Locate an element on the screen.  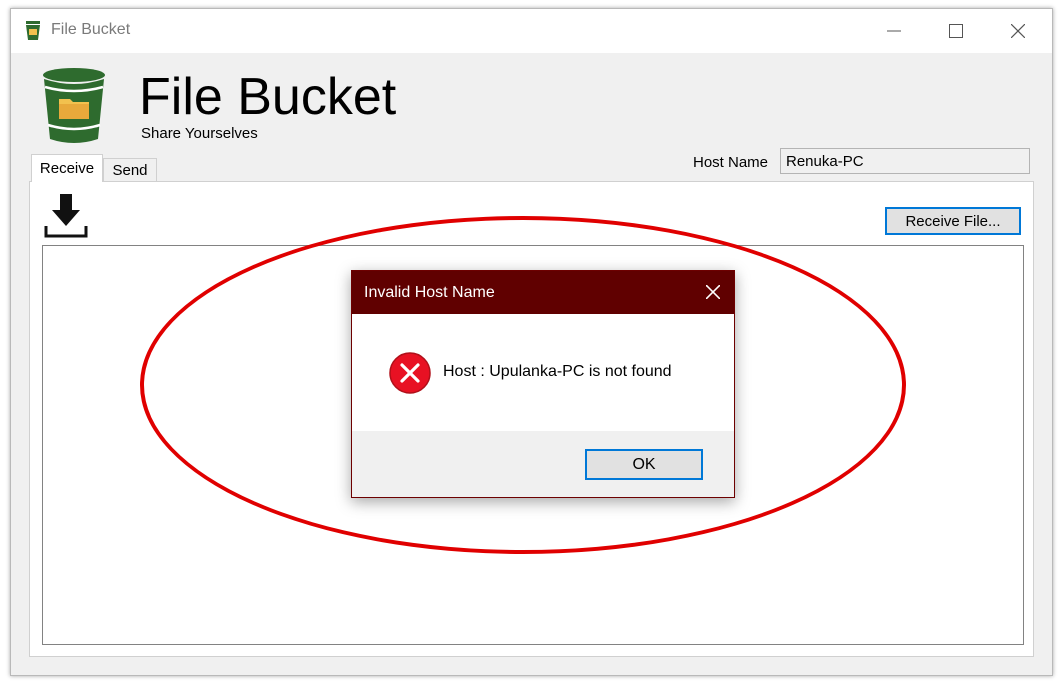
close-button is located at coordinates (1018, 31).